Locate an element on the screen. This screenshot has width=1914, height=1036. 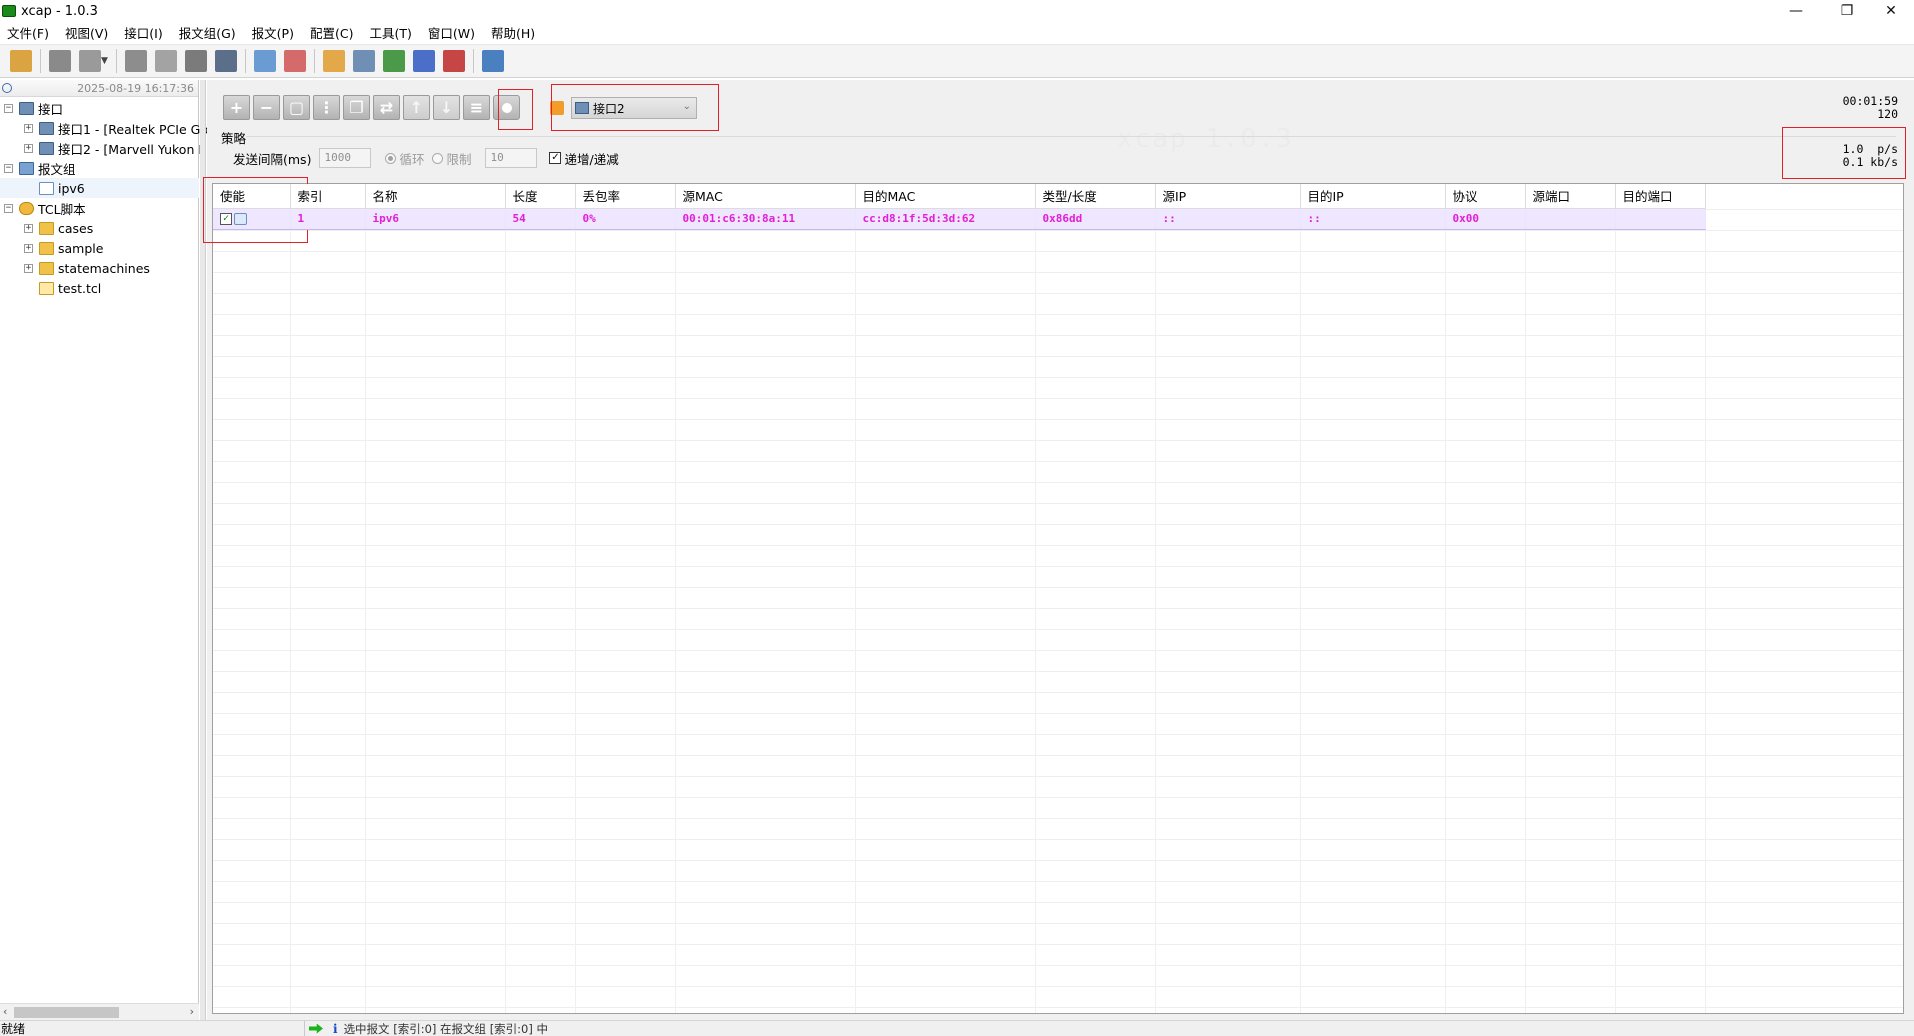
tree-interface-2: + 接口2 - [Marvell Yukon E is located at coordinates (115, 148).